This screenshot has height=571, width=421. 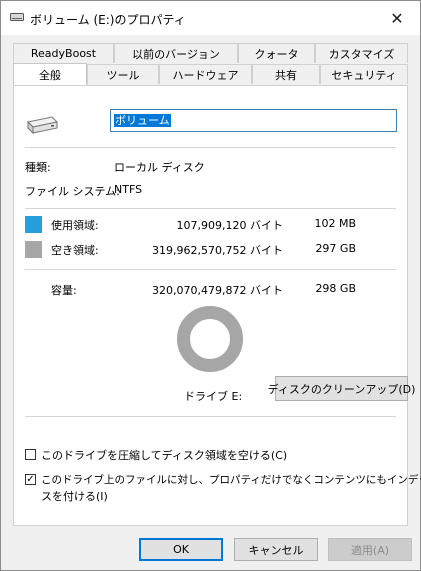 I want to click on tab-customize: カスタマイズ, so click(x=361, y=53).